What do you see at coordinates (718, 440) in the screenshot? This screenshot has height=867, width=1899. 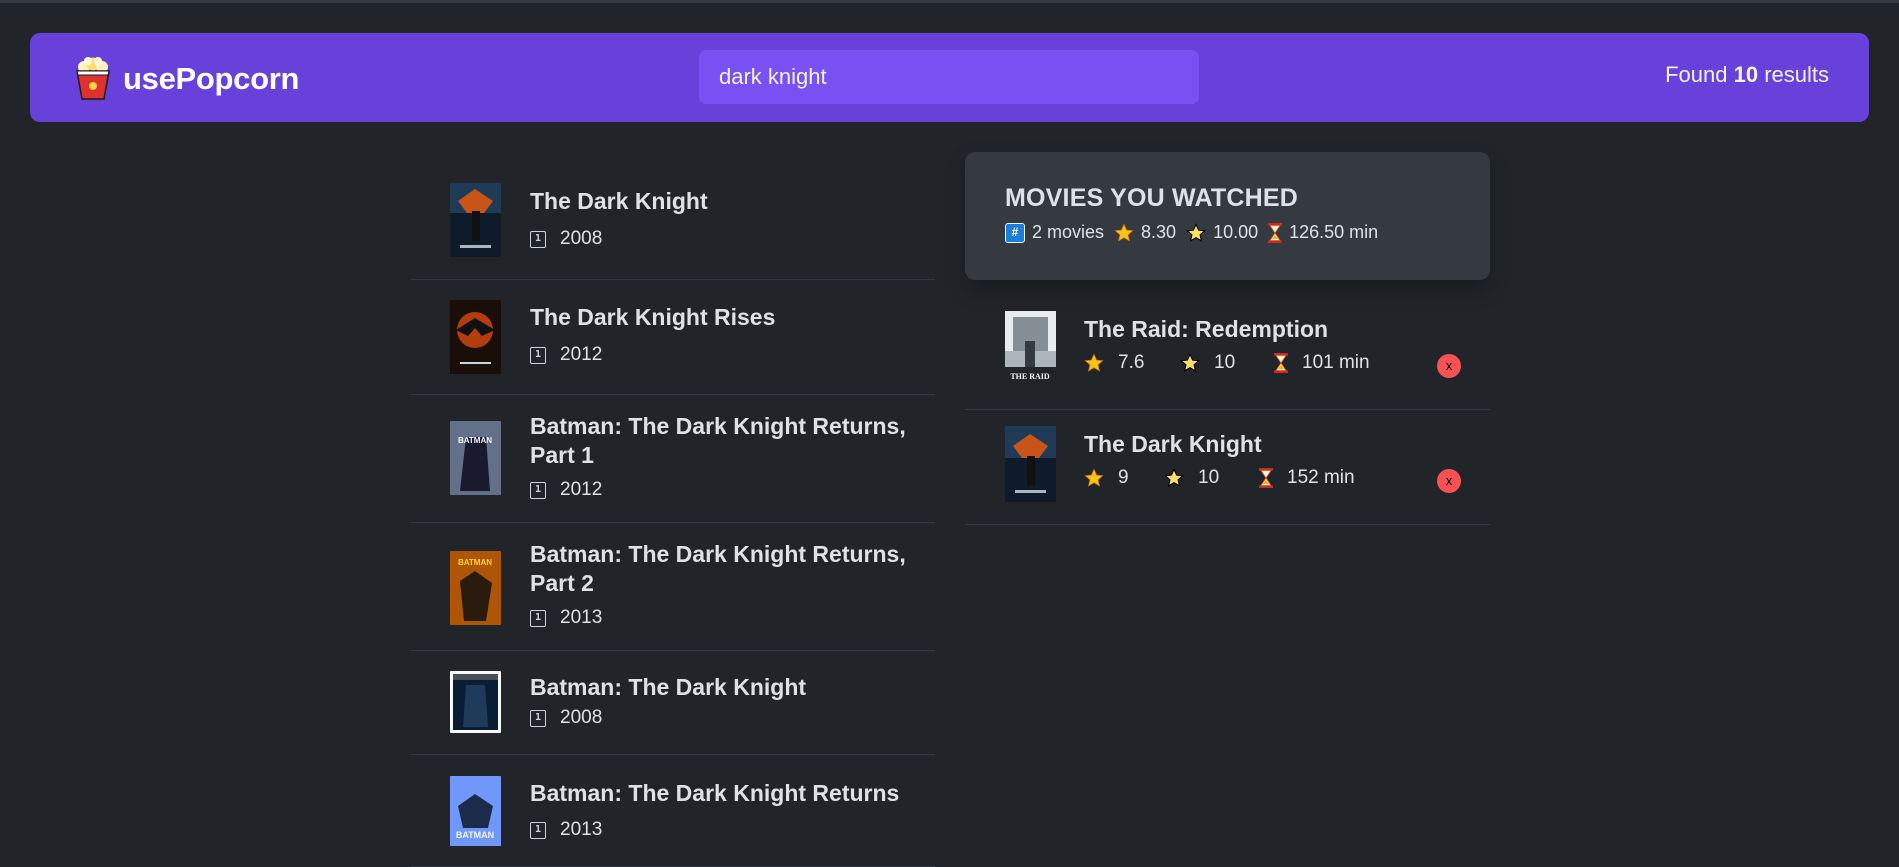 I see `movie-title: Batman: The Dark Knight Returns, Part 1` at bounding box center [718, 440].